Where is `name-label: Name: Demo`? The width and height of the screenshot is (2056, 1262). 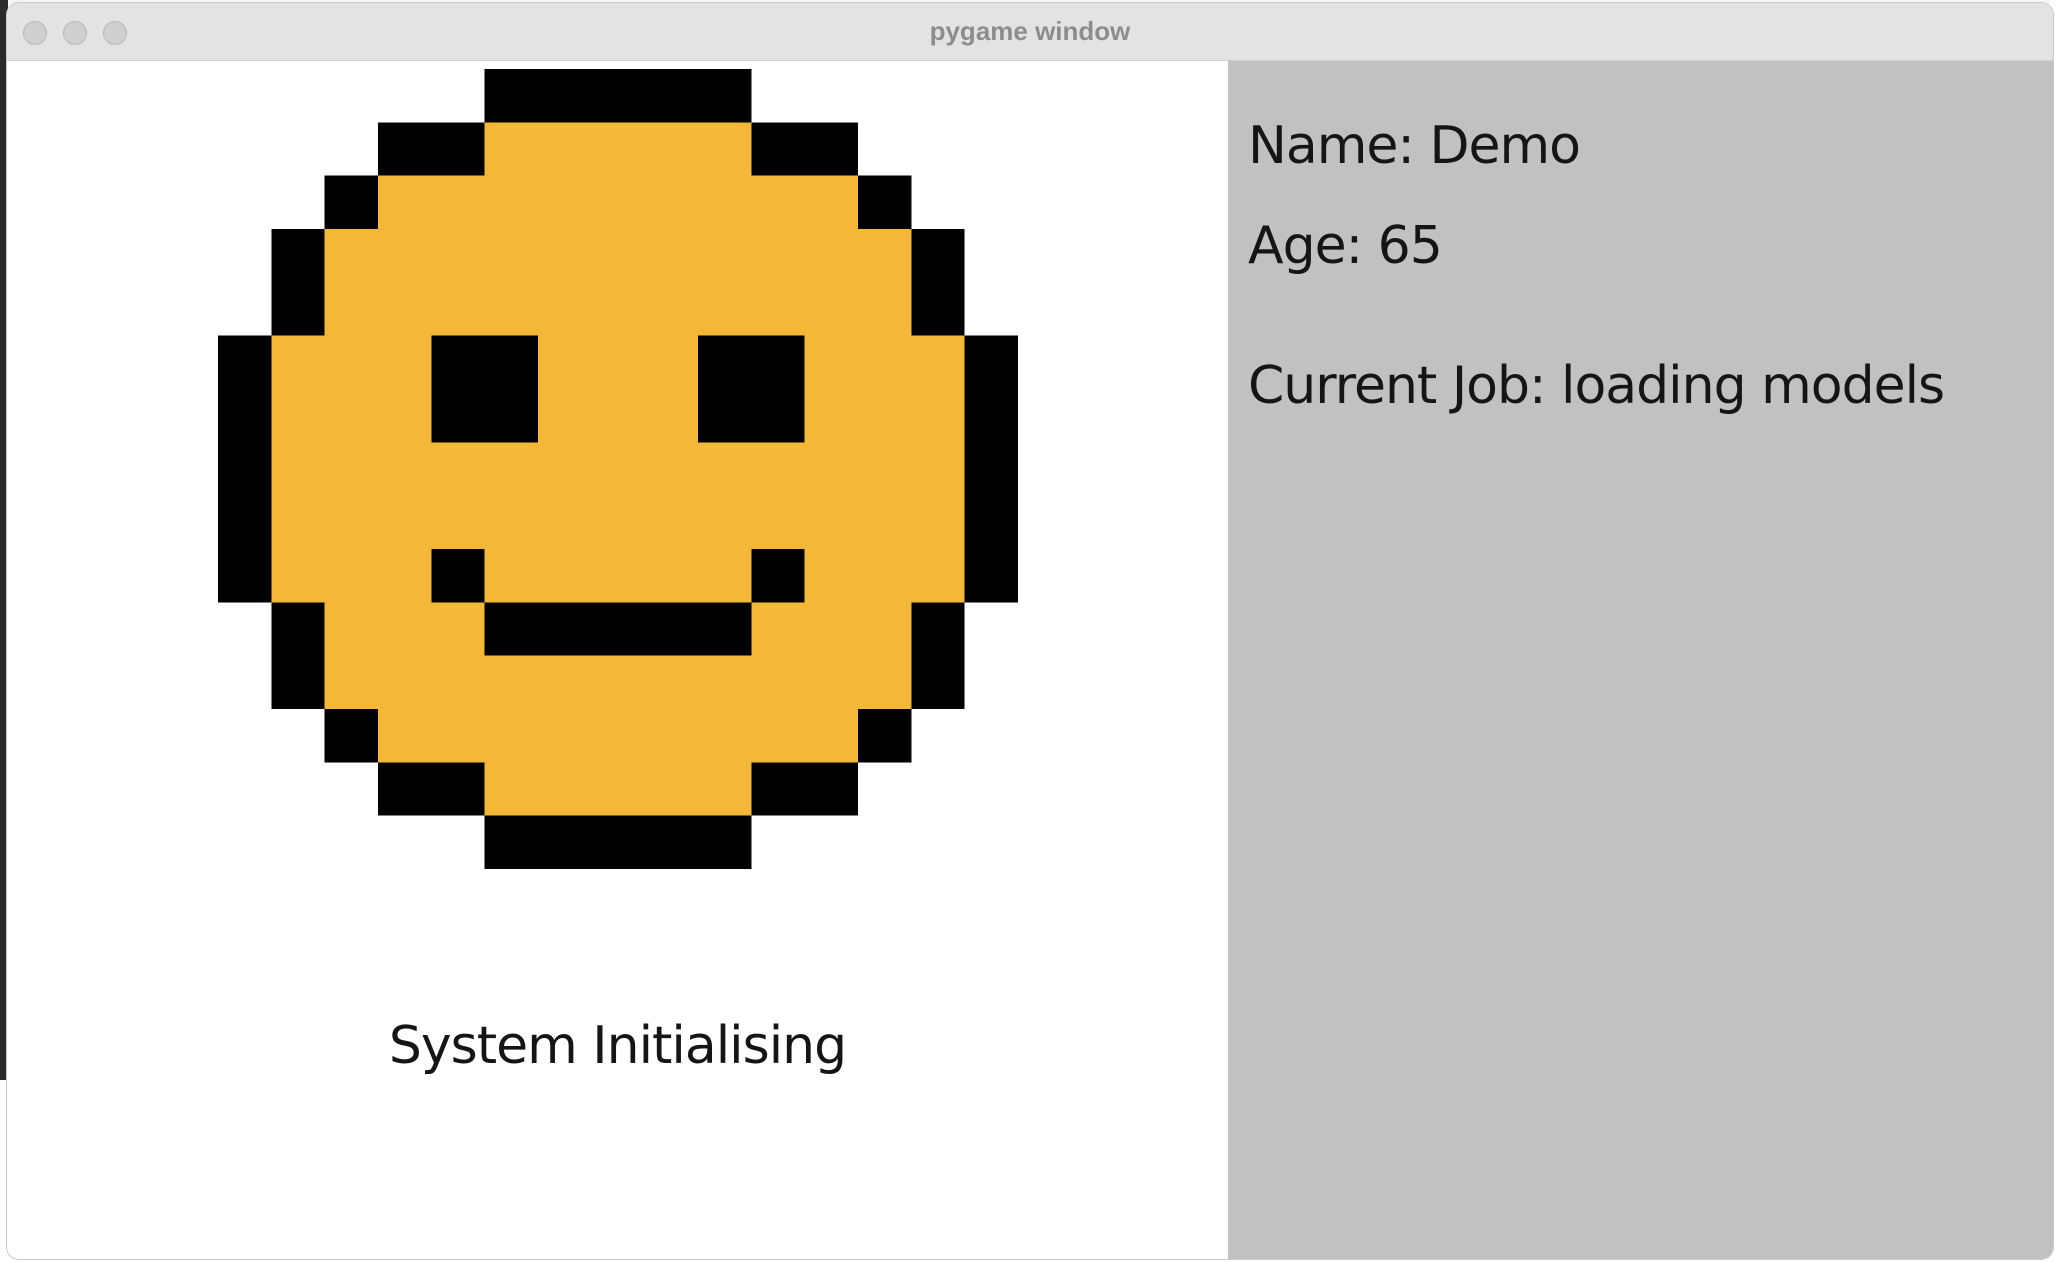 name-label: Name: Demo is located at coordinates (1414, 146).